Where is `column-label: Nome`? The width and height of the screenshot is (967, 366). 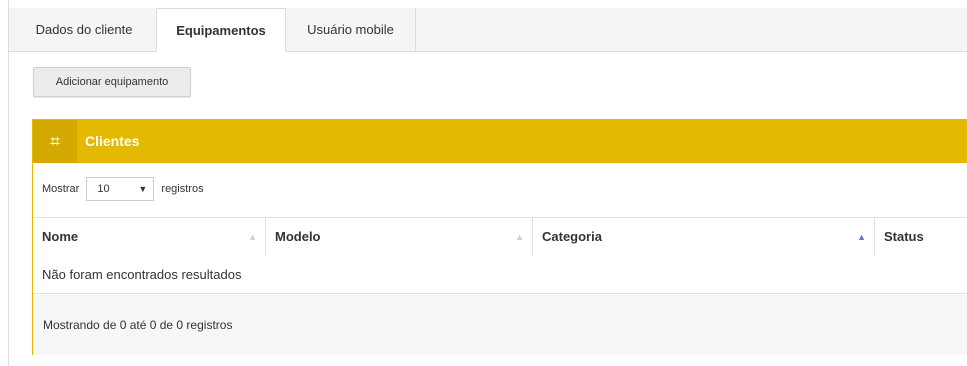
column-label: Nome is located at coordinates (60, 236).